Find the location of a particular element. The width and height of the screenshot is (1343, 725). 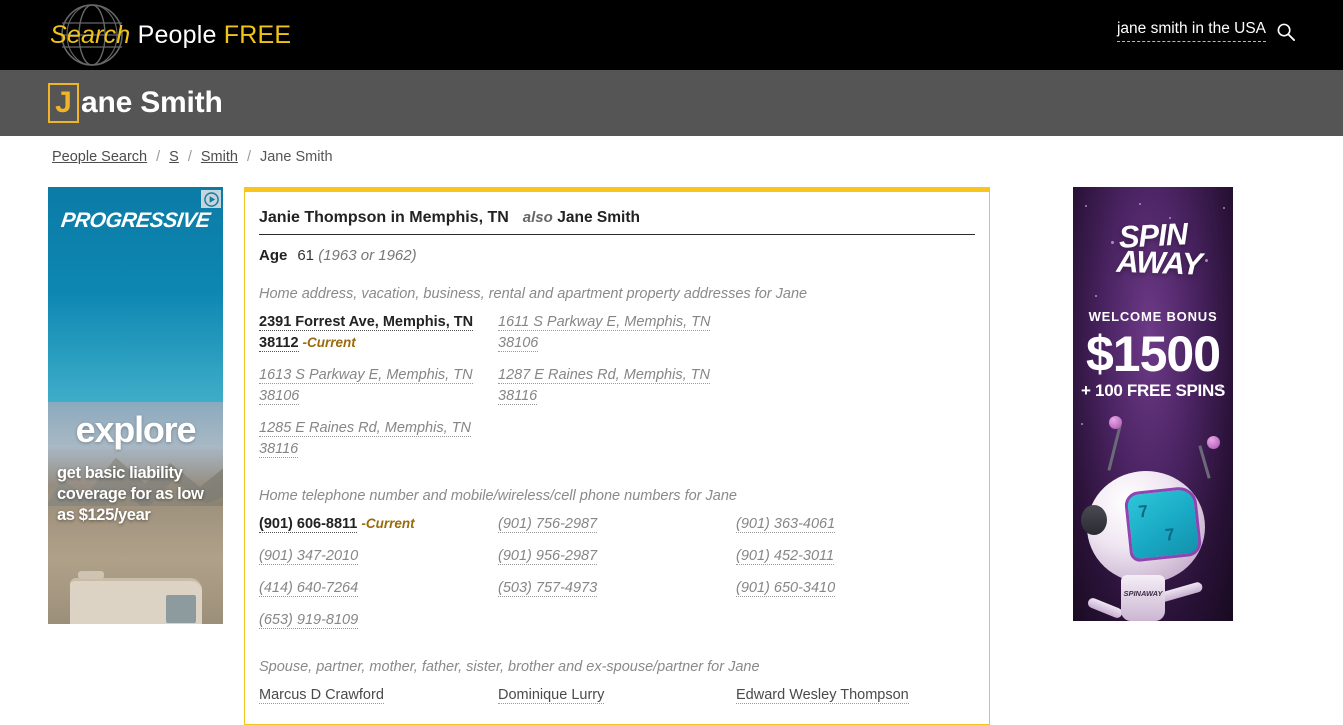

phone-cell: (901) 347-2010 is located at coordinates (378, 557).